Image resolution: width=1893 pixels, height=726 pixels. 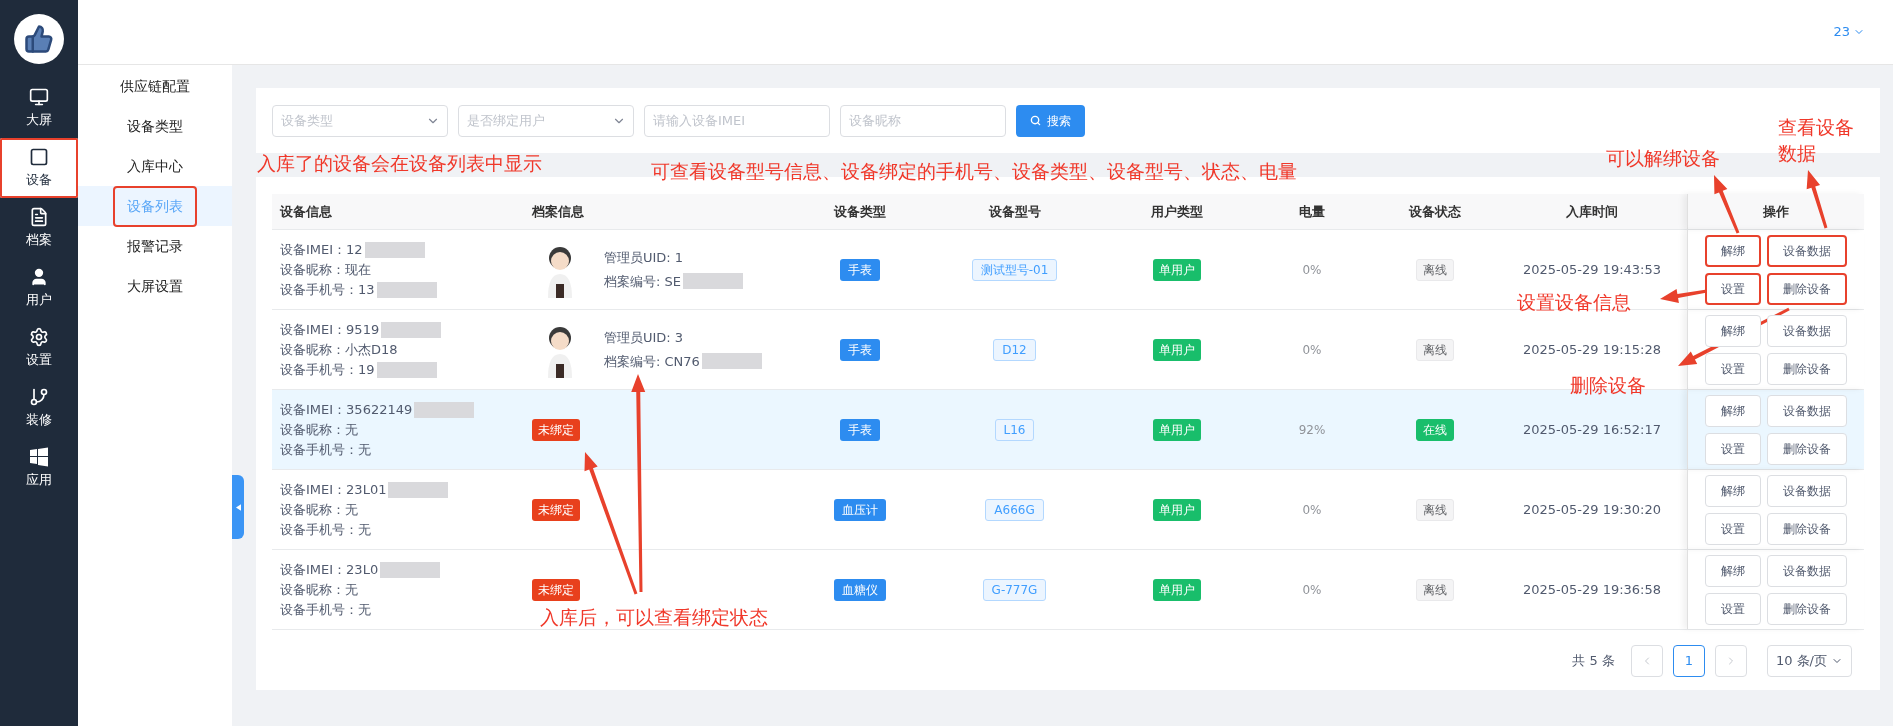 I want to click on model-tag: G-777G, so click(x=1014, y=589).